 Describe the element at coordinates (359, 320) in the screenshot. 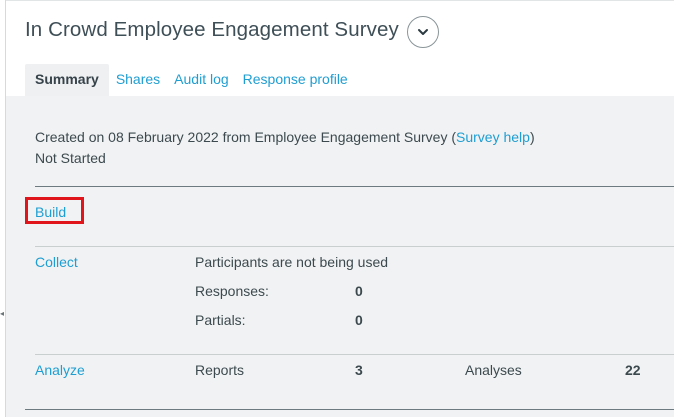

I see `partials-count: 0` at that location.